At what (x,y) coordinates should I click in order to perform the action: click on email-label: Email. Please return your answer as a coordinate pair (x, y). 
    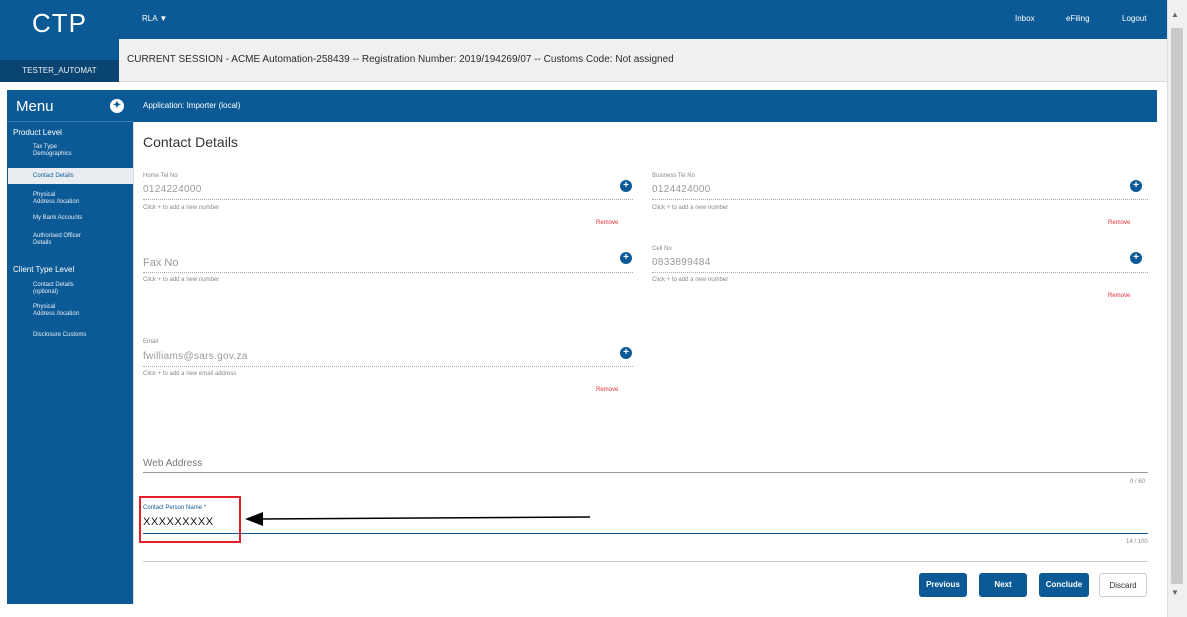
    Looking at the image, I should click on (151, 342).